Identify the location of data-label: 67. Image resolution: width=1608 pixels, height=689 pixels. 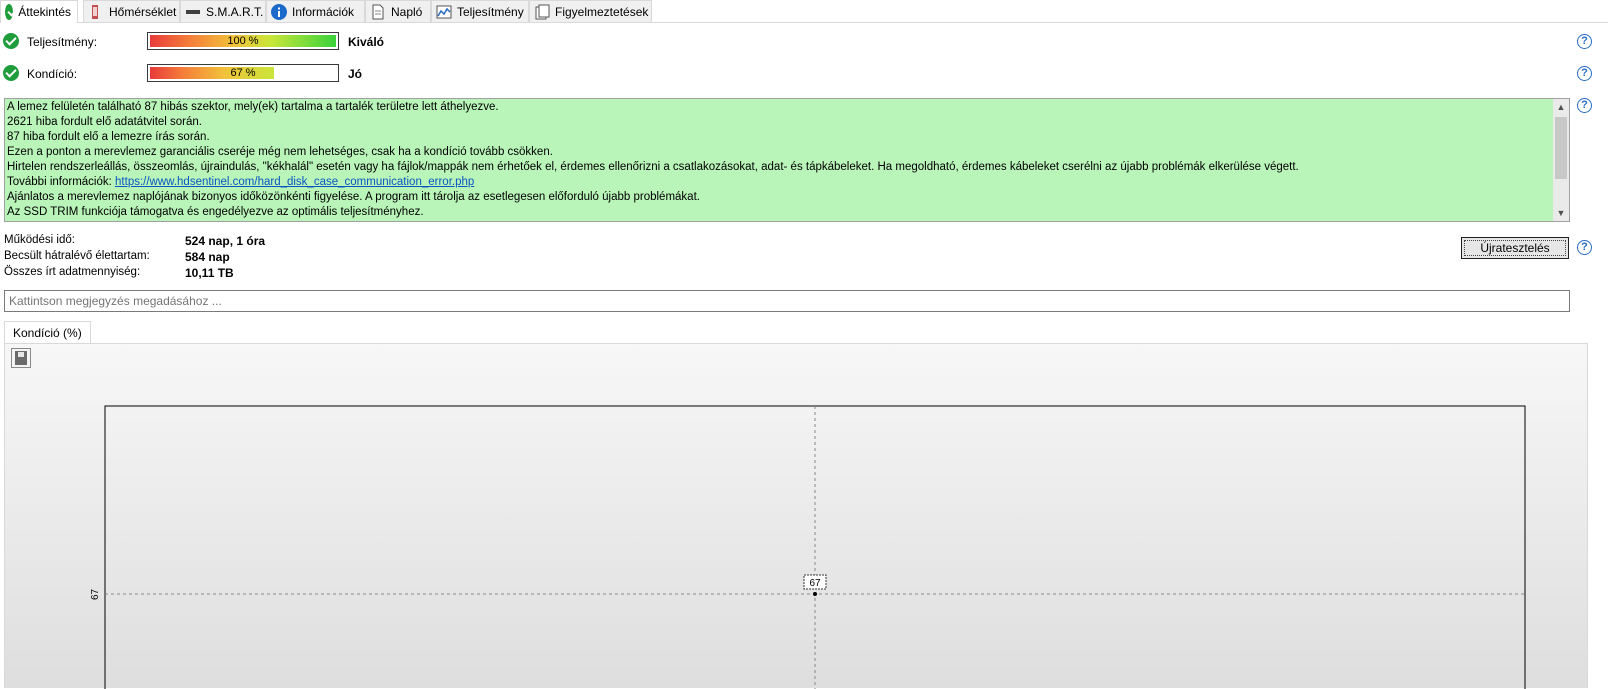
(815, 583).